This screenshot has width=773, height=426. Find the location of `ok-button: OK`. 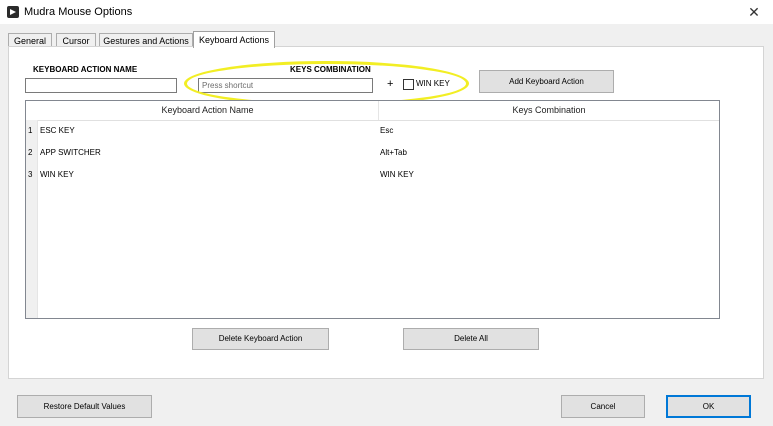

ok-button: OK is located at coordinates (708, 406).